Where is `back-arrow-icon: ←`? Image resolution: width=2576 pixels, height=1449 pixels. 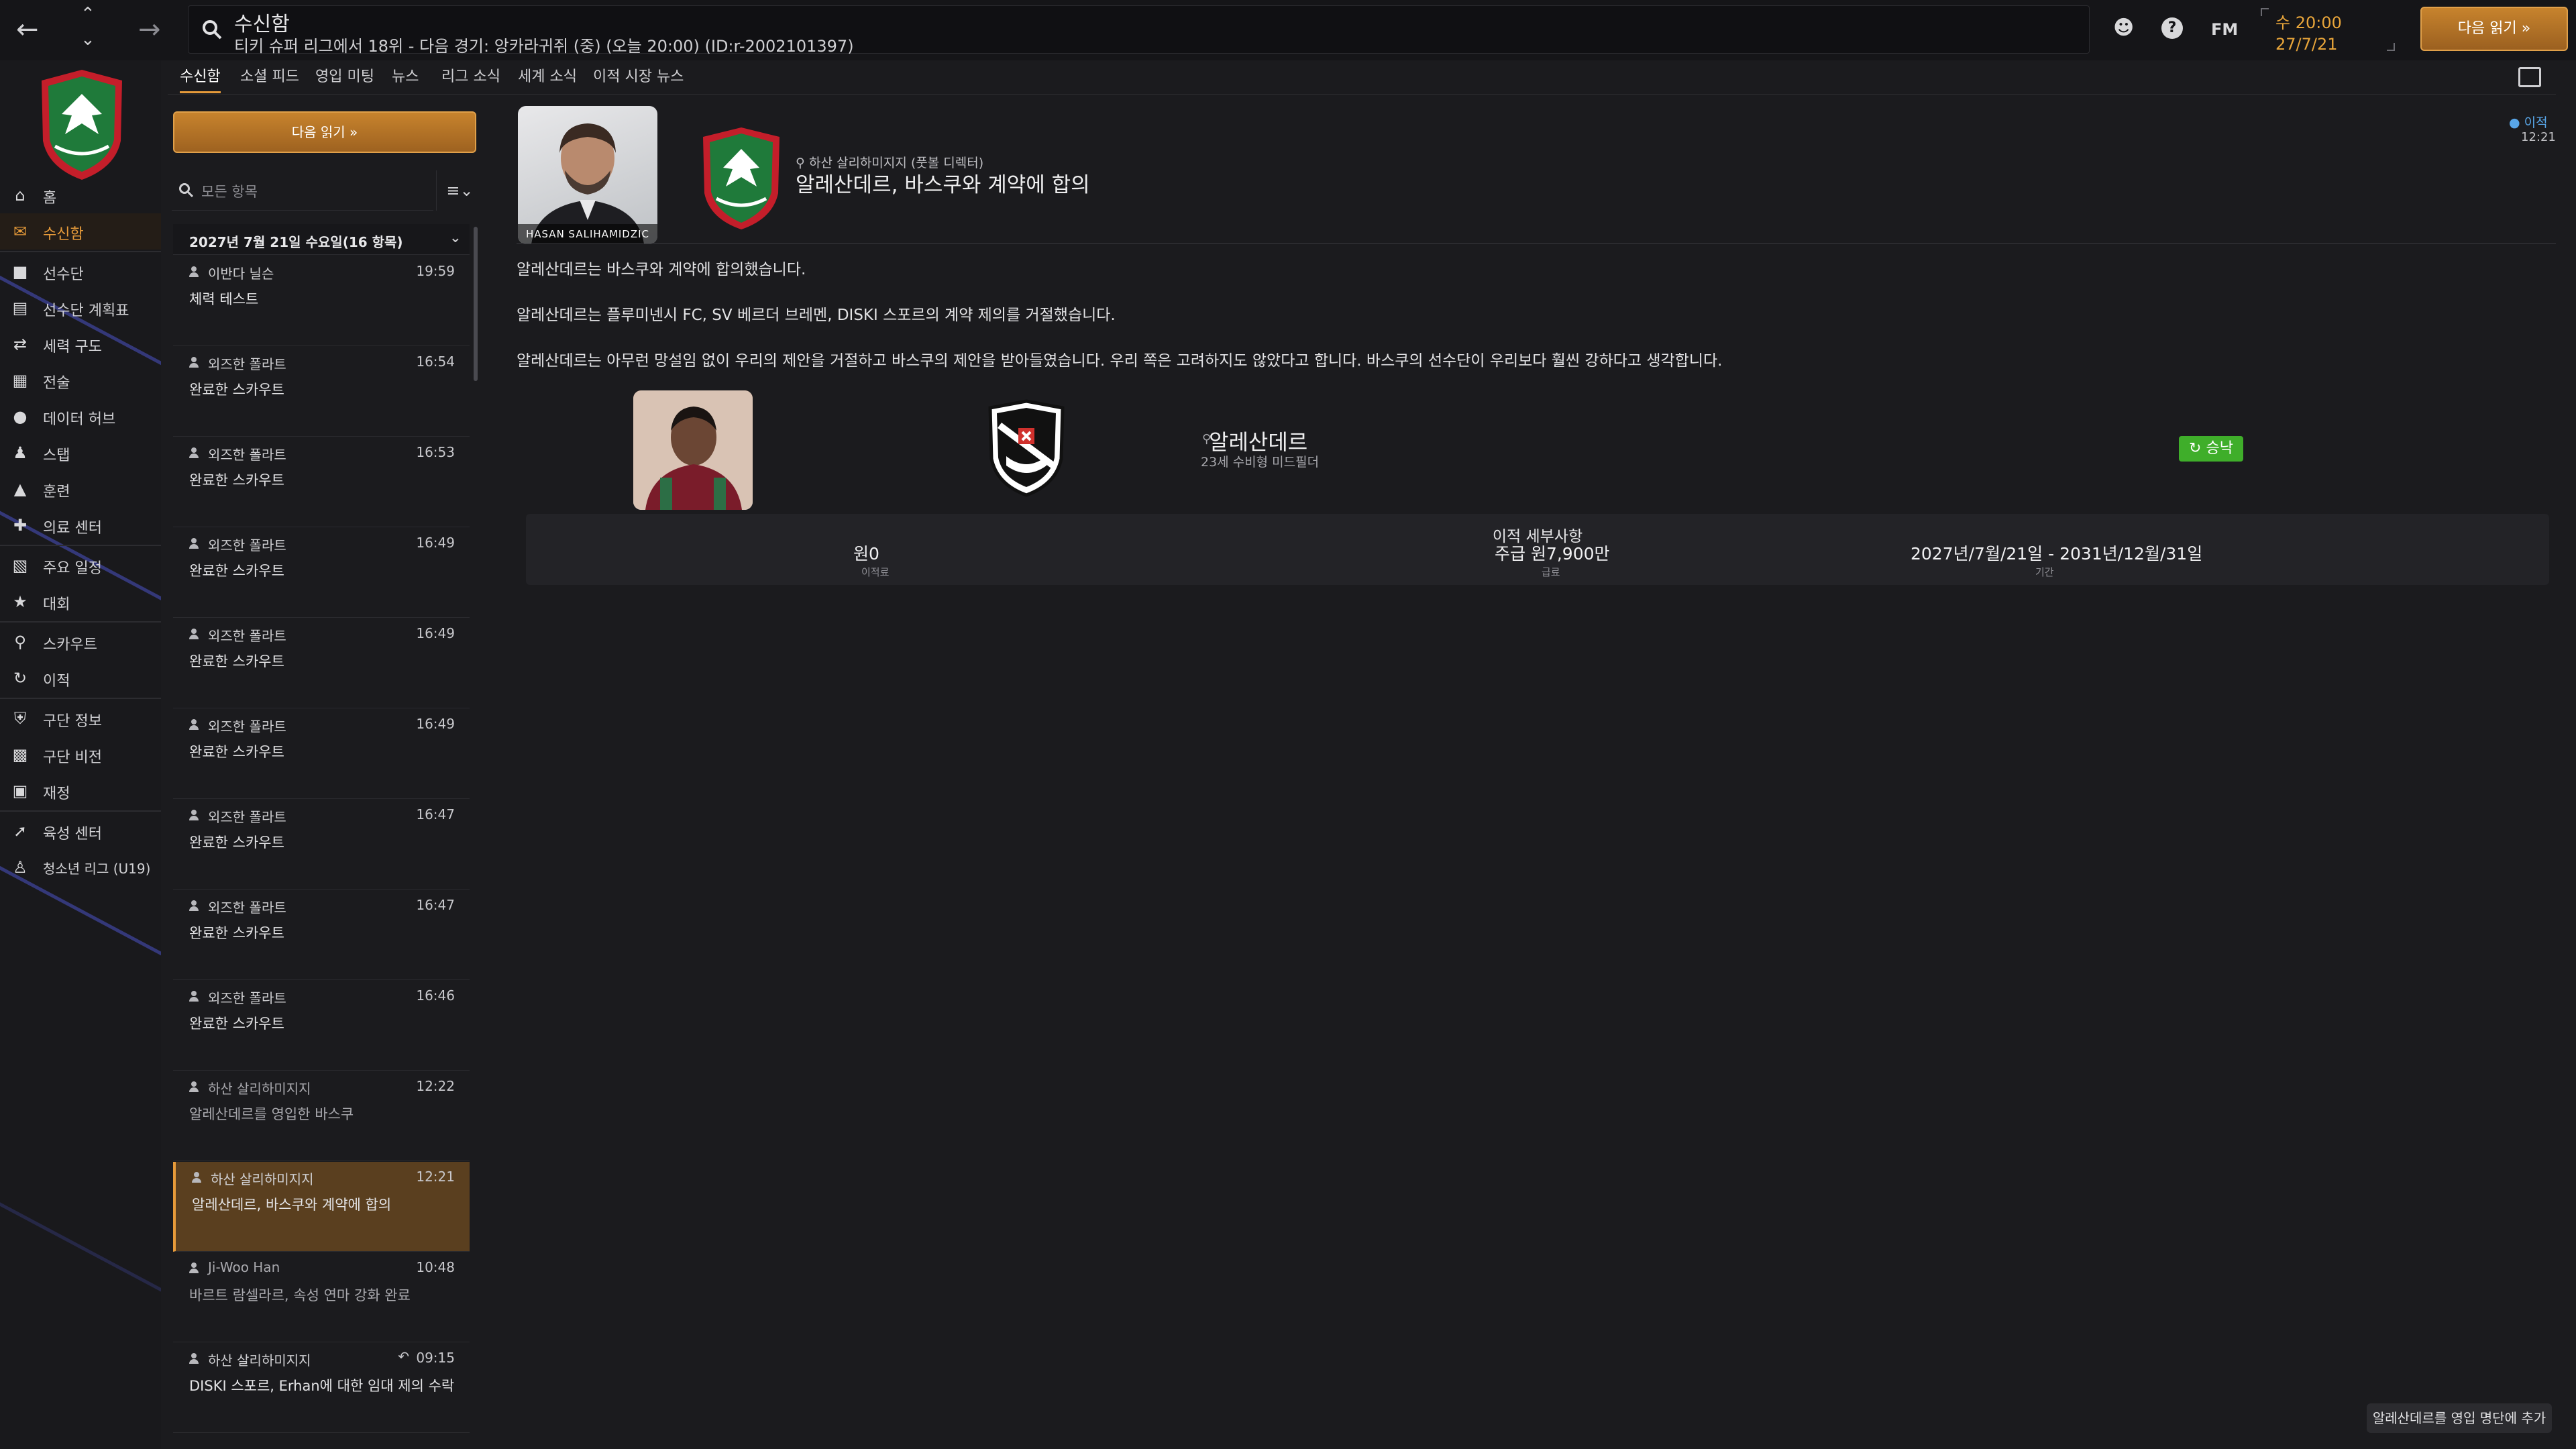 back-arrow-icon: ← is located at coordinates (27, 29).